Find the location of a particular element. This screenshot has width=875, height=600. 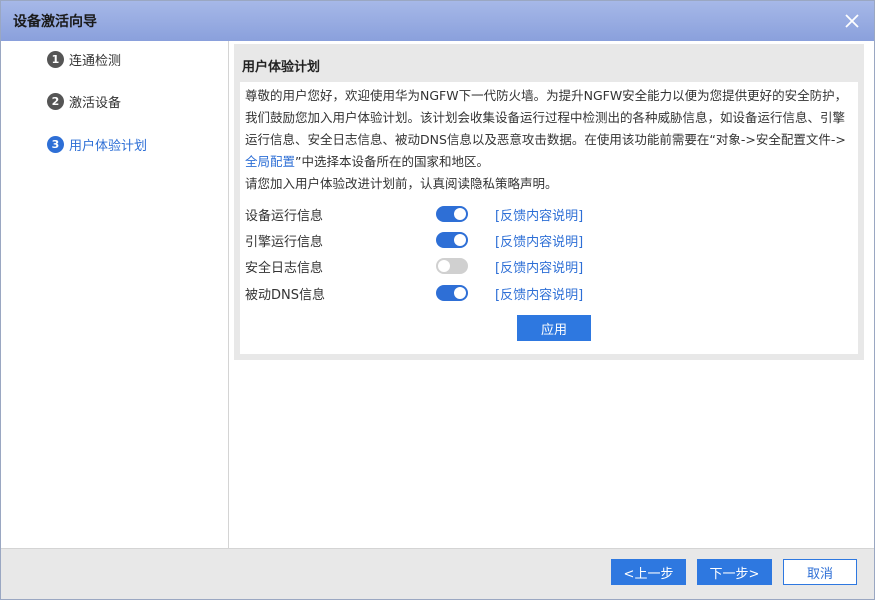

close-icon is located at coordinates (852, 21).